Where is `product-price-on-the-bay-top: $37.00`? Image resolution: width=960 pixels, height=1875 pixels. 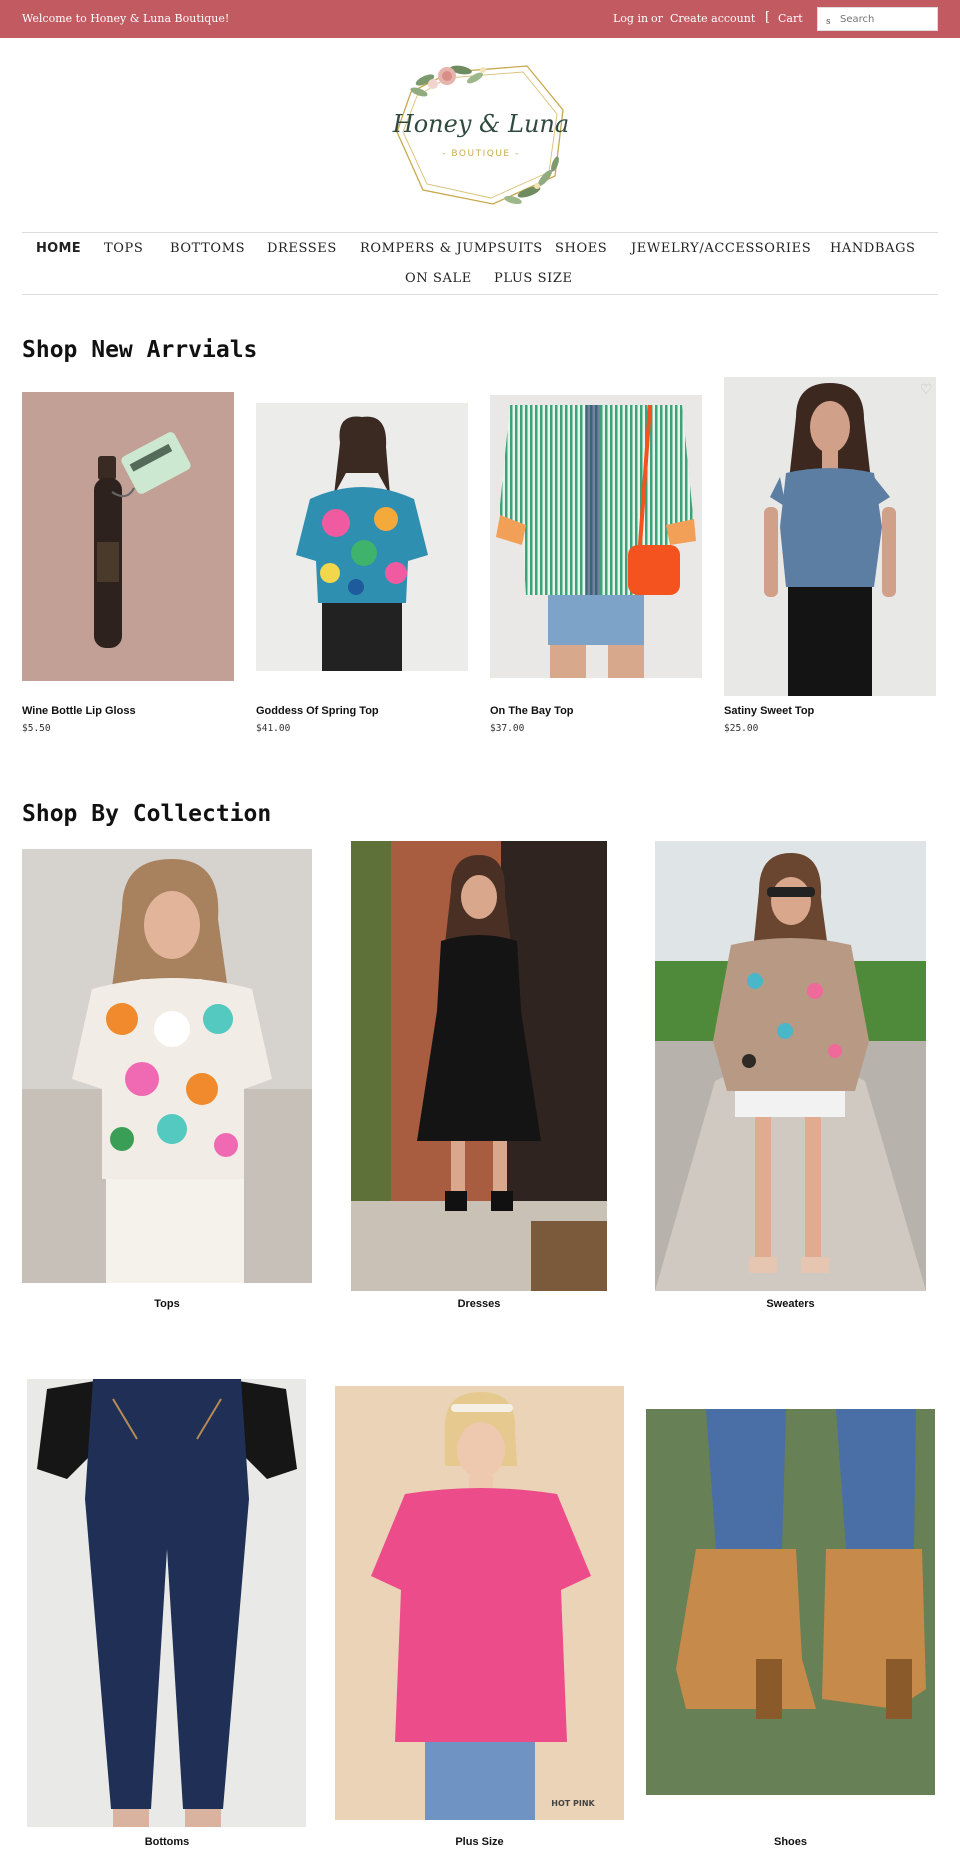 product-price-on-the-bay-top: $37.00 is located at coordinates (507, 728).